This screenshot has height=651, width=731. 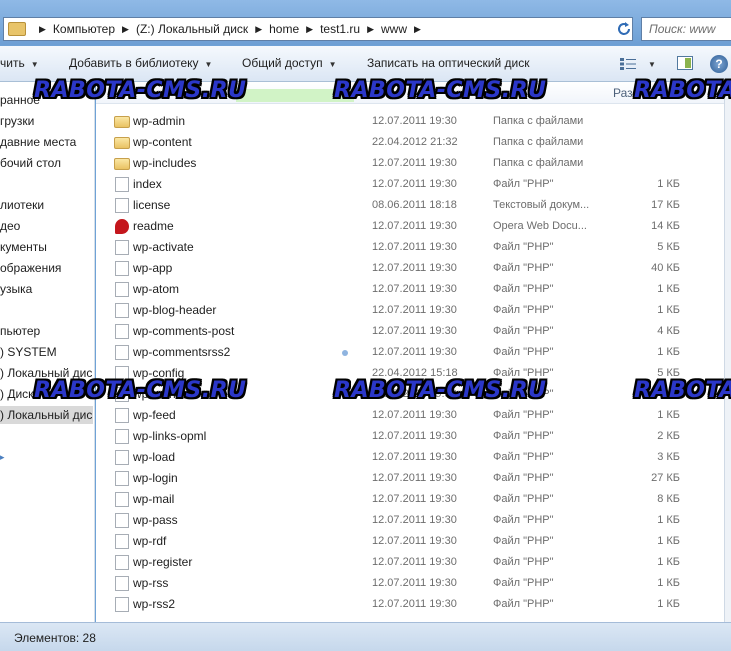 I want to click on nav-item-computer: пьютер, so click(x=20, y=331).